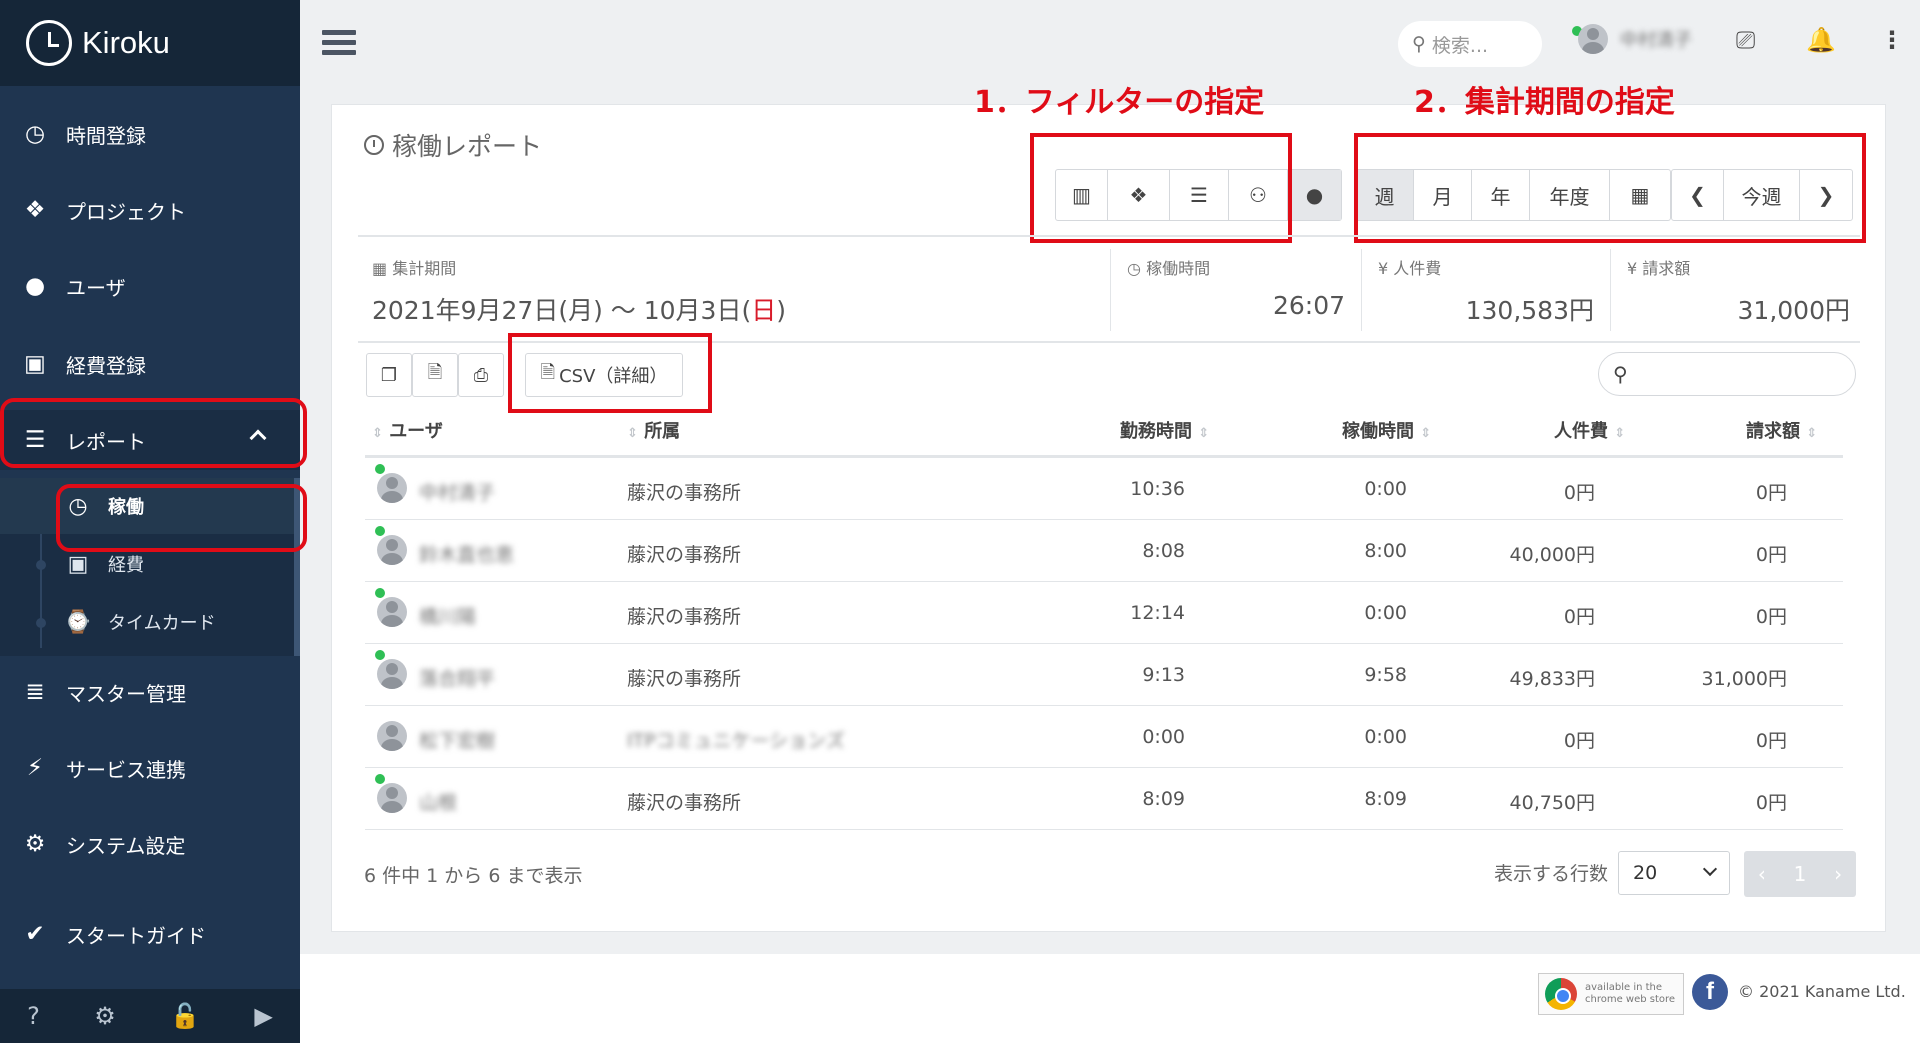  I want to click on table-row: 鈴木直也恵 藤沢の事務所 8:08 8:00 40,000円 0円, so click(1104, 551).